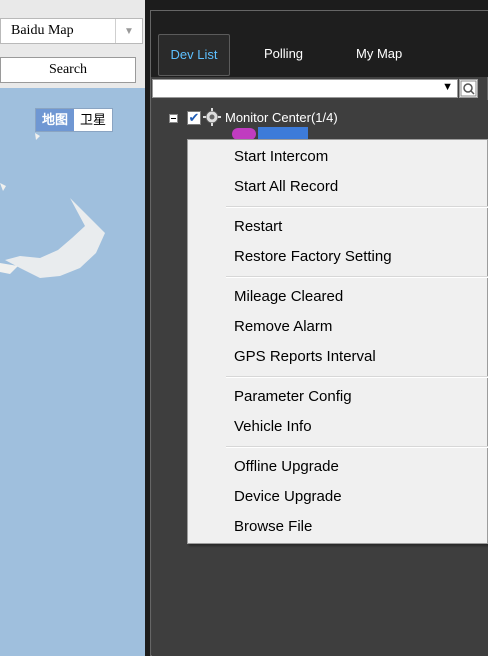 The width and height of the screenshot is (488, 656). Describe the element at coordinates (288, 496) in the screenshot. I see `menu-device-upgrade: Device Upgrade` at that location.